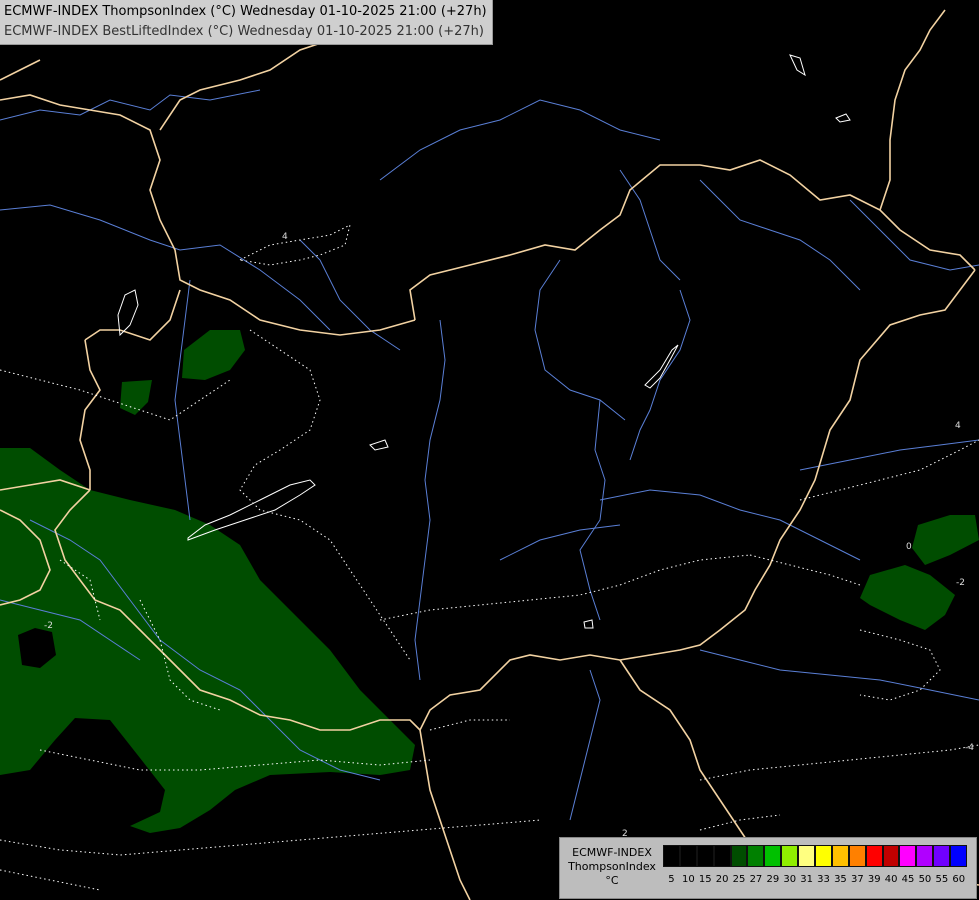 The width and height of the screenshot is (979, 900). I want to click on legend-tick-label: 55, so click(942, 879).